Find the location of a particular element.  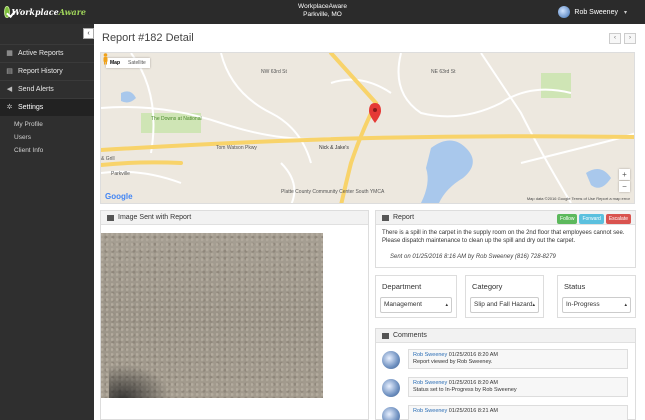

image-panel-title: Image Sent with Report is located at coordinates (155, 217).